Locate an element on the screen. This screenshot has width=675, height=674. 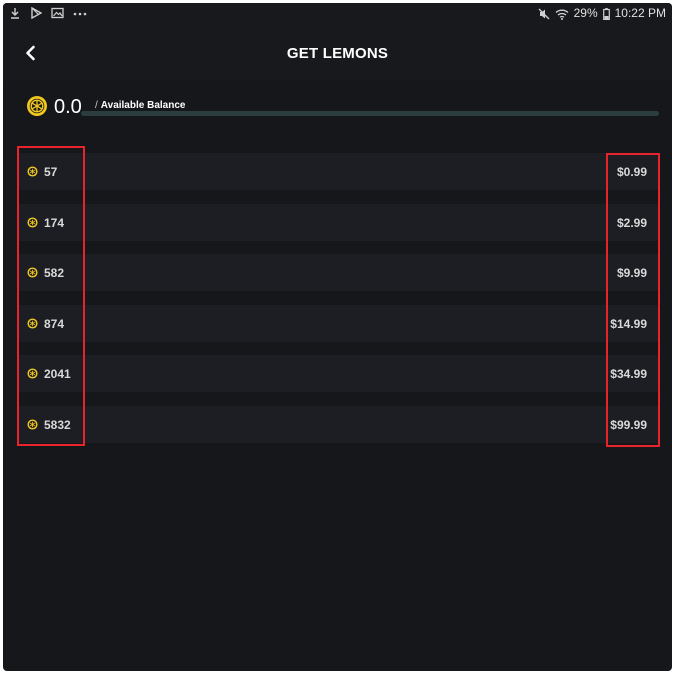
package-row: 582 $9.99 is located at coordinates (338, 272).